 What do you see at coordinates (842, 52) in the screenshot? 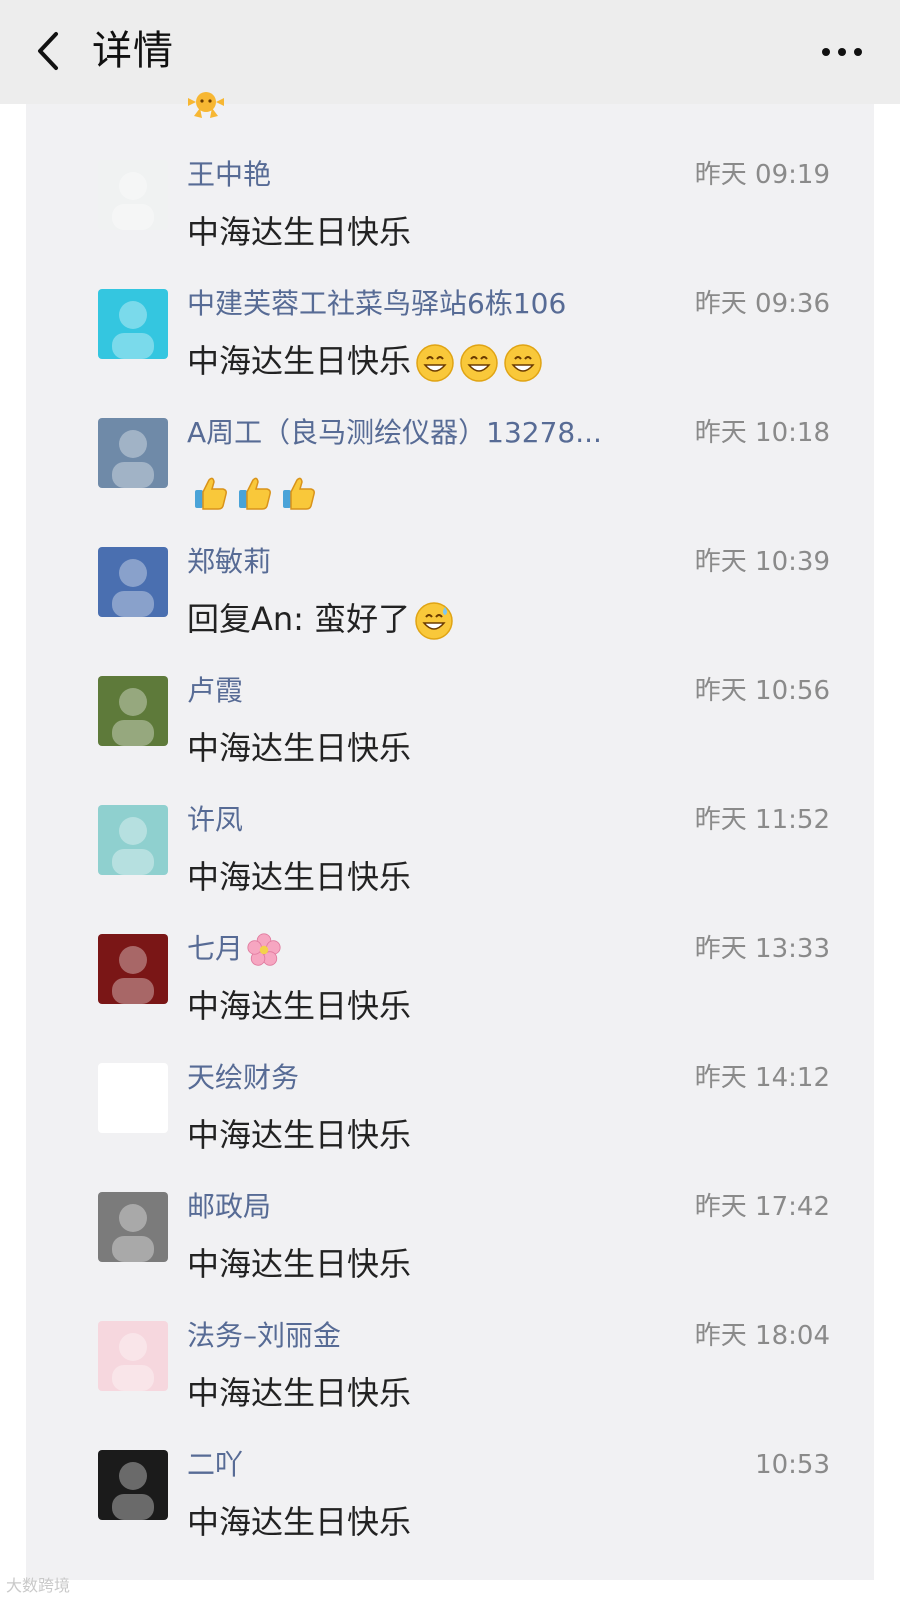
I see `more-dots-icon` at bounding box center [842, 52].